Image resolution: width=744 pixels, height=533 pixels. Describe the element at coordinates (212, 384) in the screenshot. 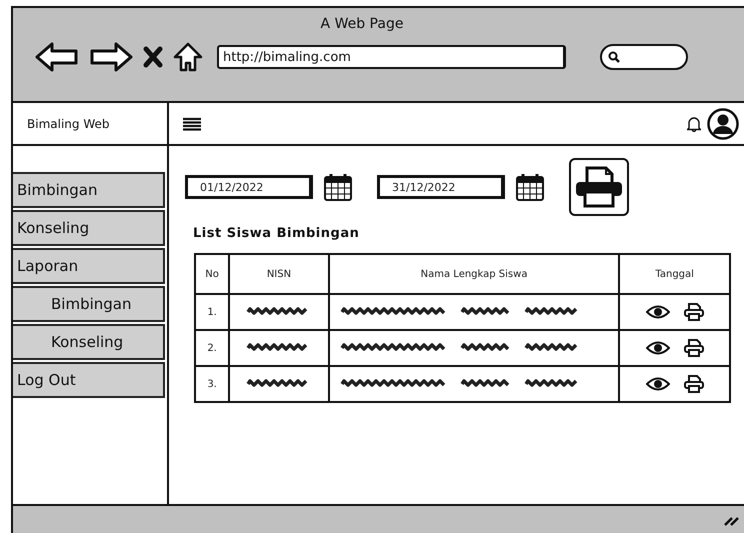

I see `row-number: 3.` at that location.